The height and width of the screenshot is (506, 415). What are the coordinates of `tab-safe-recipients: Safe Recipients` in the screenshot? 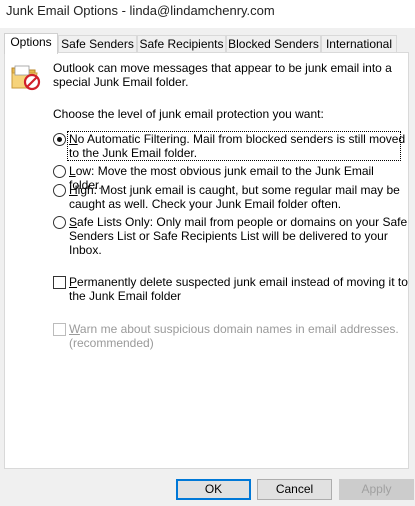 It's located at (181, 44).